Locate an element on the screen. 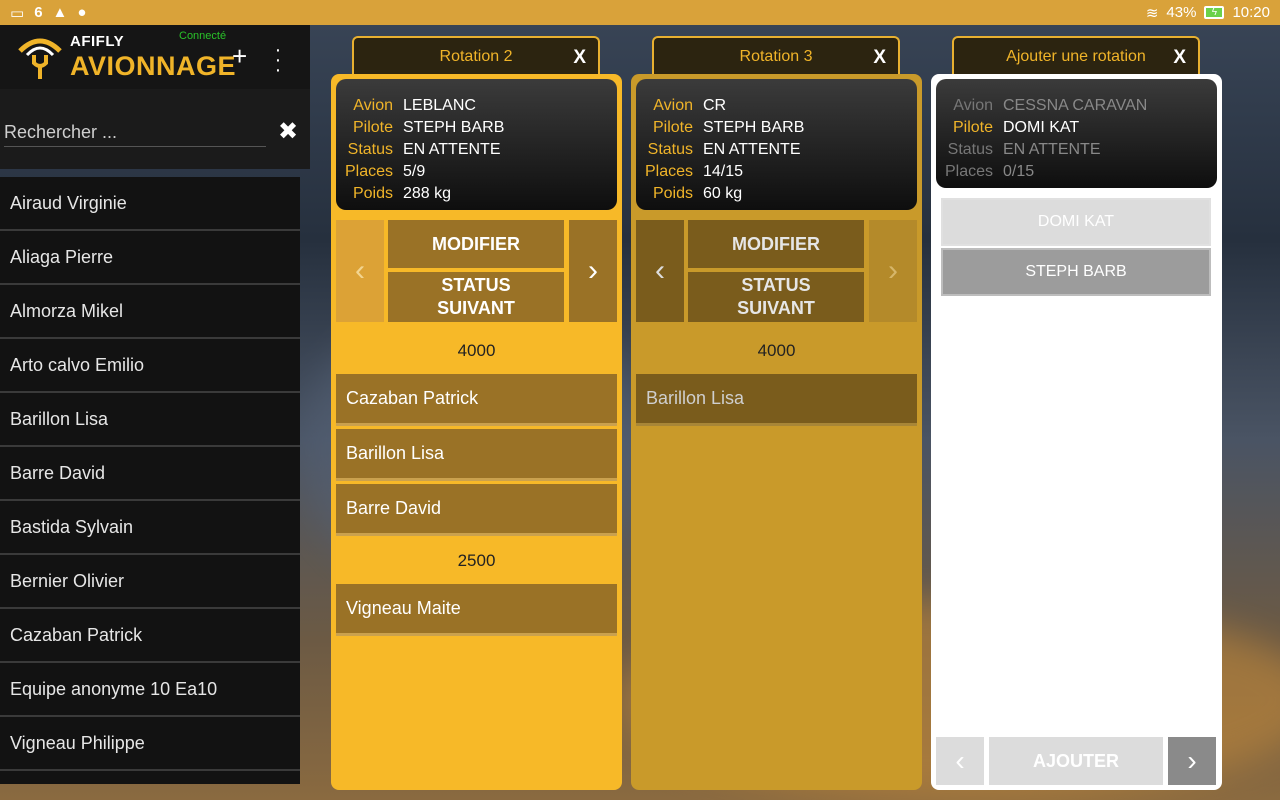  clear-search-icon: ✖ is located at coordinates (288, 131).